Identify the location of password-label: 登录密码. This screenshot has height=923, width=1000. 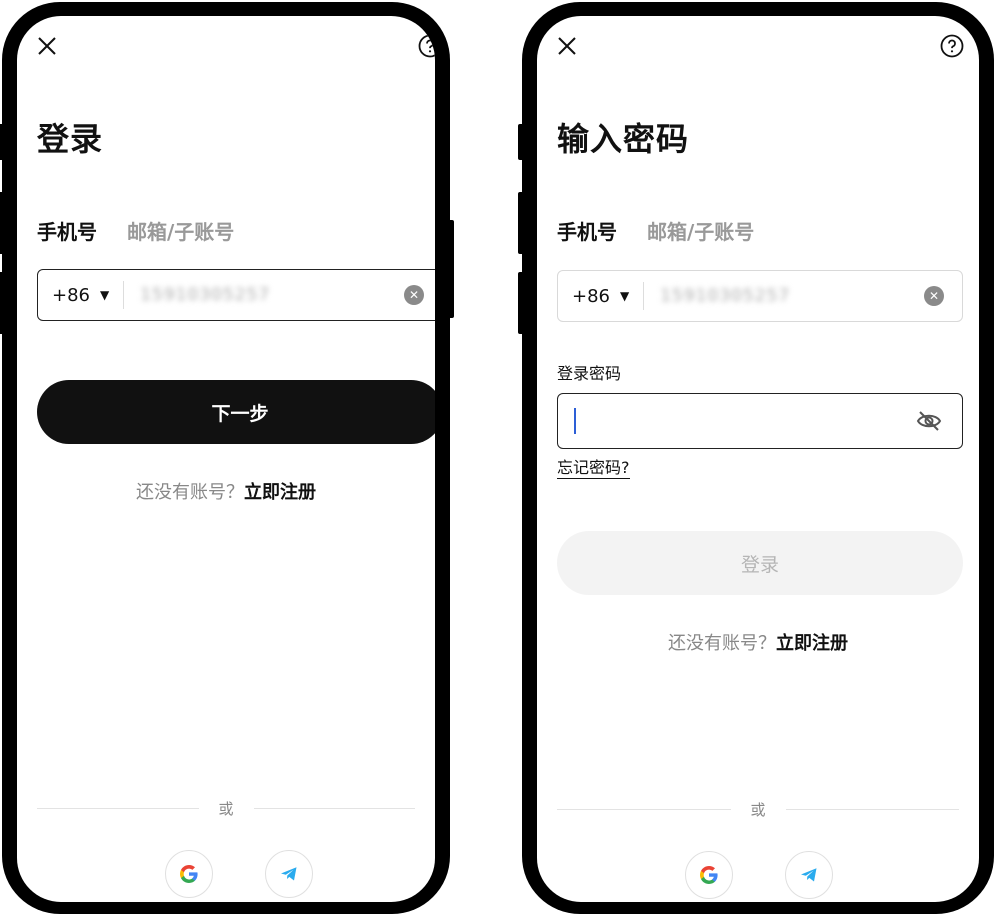
(589, 373).